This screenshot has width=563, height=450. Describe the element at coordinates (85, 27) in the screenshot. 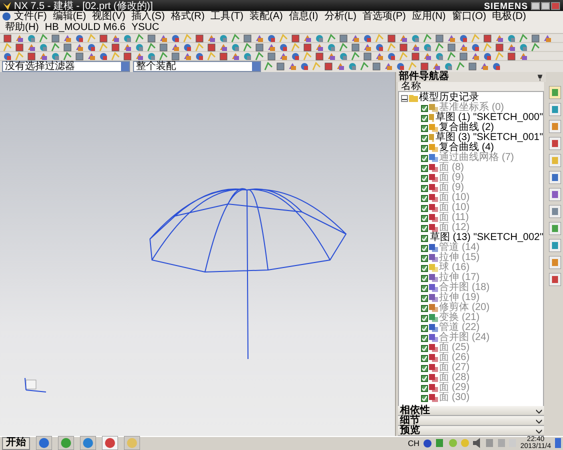

I see `menu-item: HB_MOULD M6.6` at that location.